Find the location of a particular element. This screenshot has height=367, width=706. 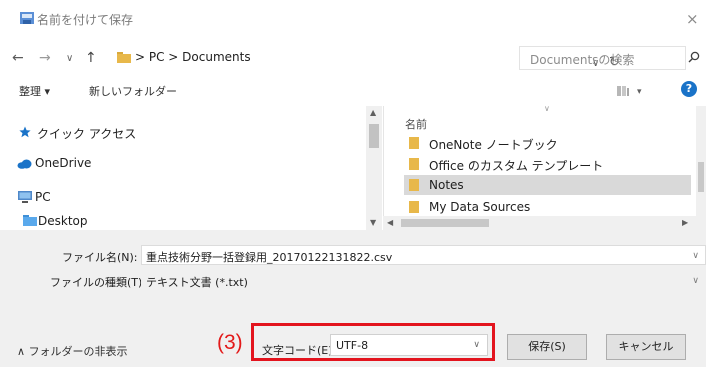

filetype-select: テキスト文書 (*.txt) ∨ is located at coordinates (423, 280).